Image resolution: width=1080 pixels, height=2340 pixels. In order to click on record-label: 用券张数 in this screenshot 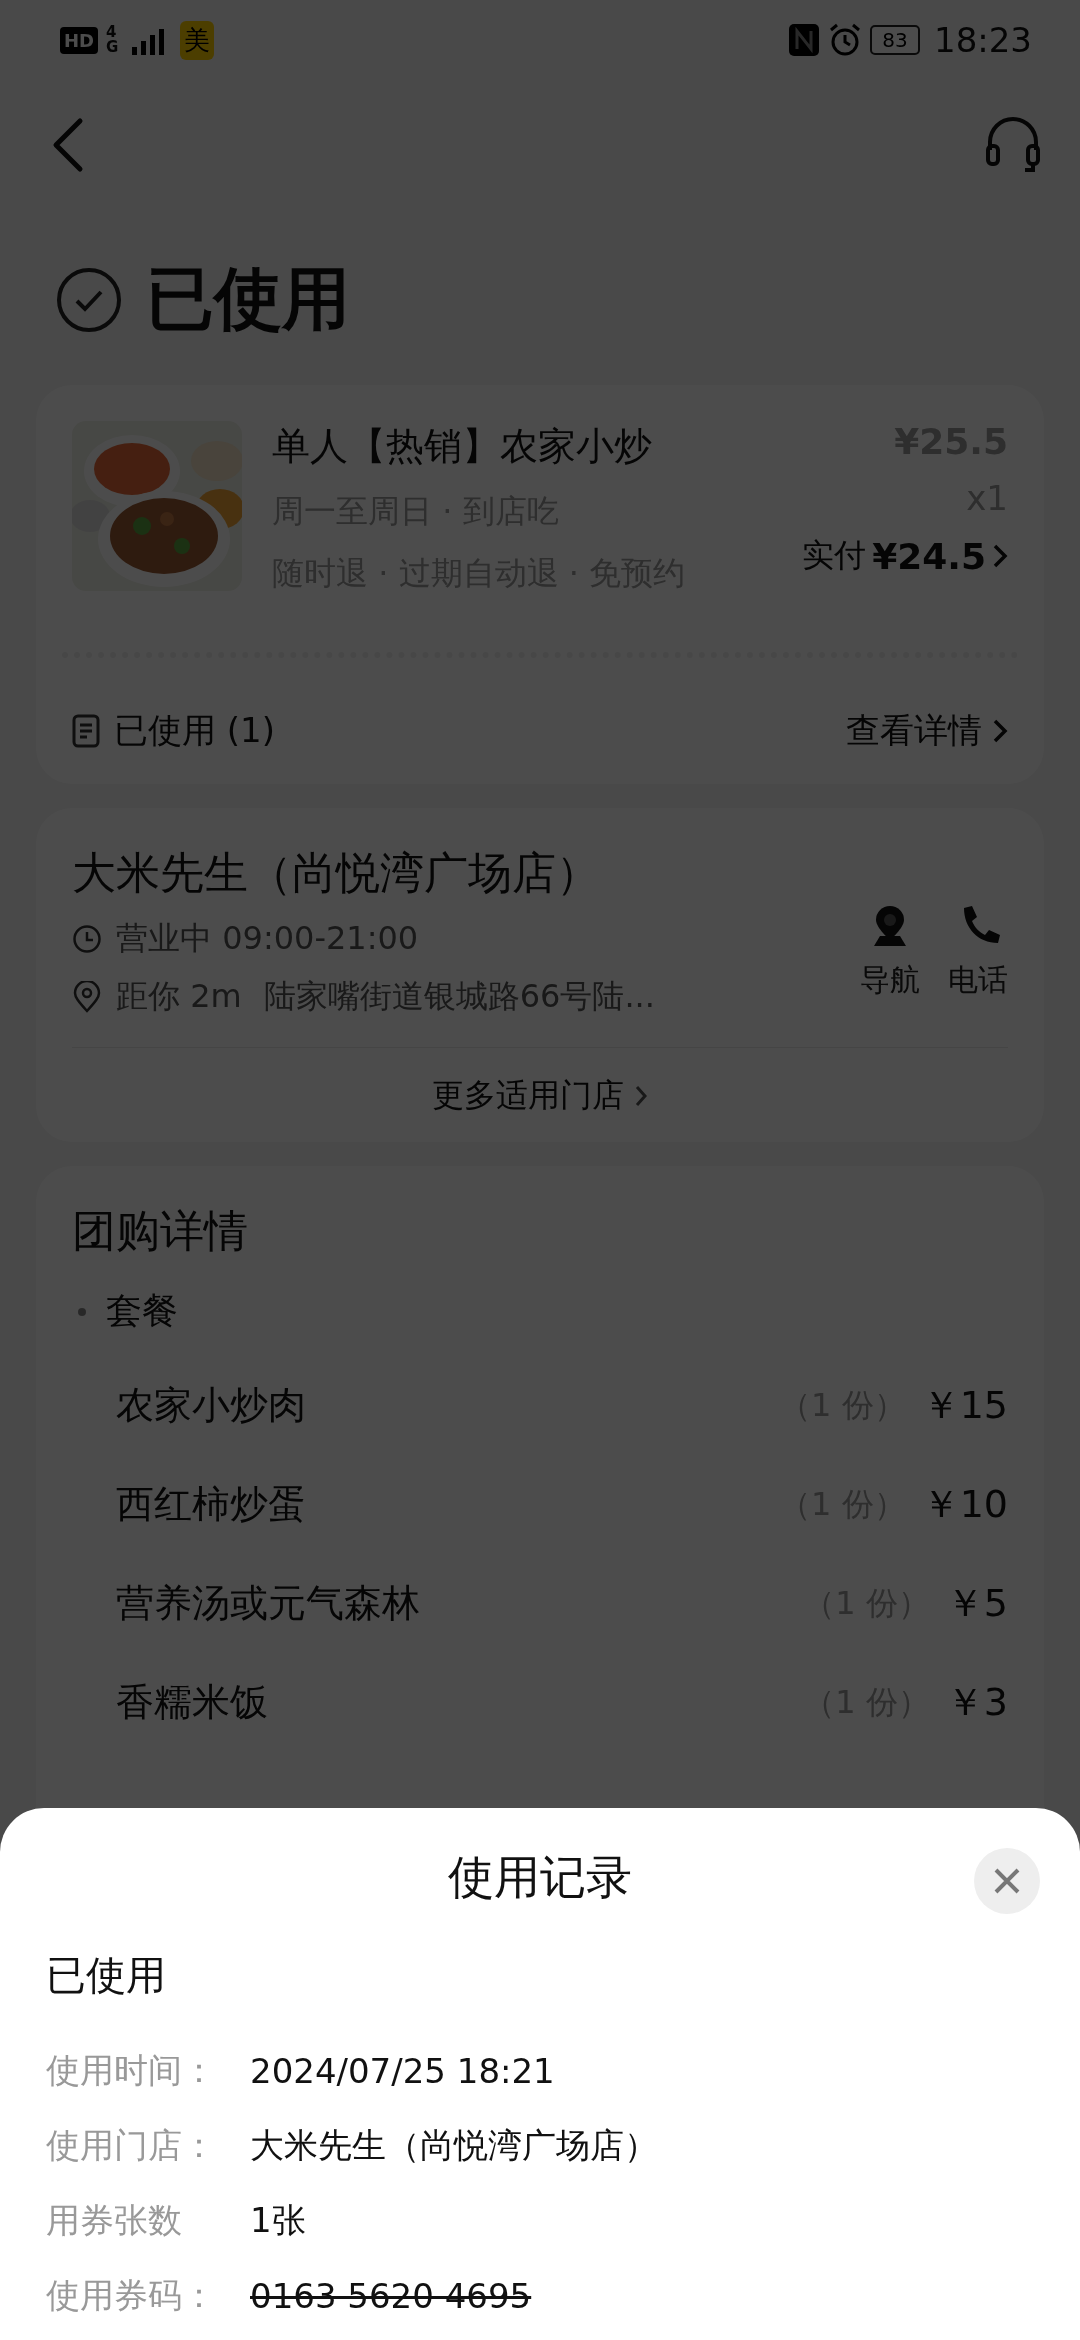, I will do `click(114, 2220)`.